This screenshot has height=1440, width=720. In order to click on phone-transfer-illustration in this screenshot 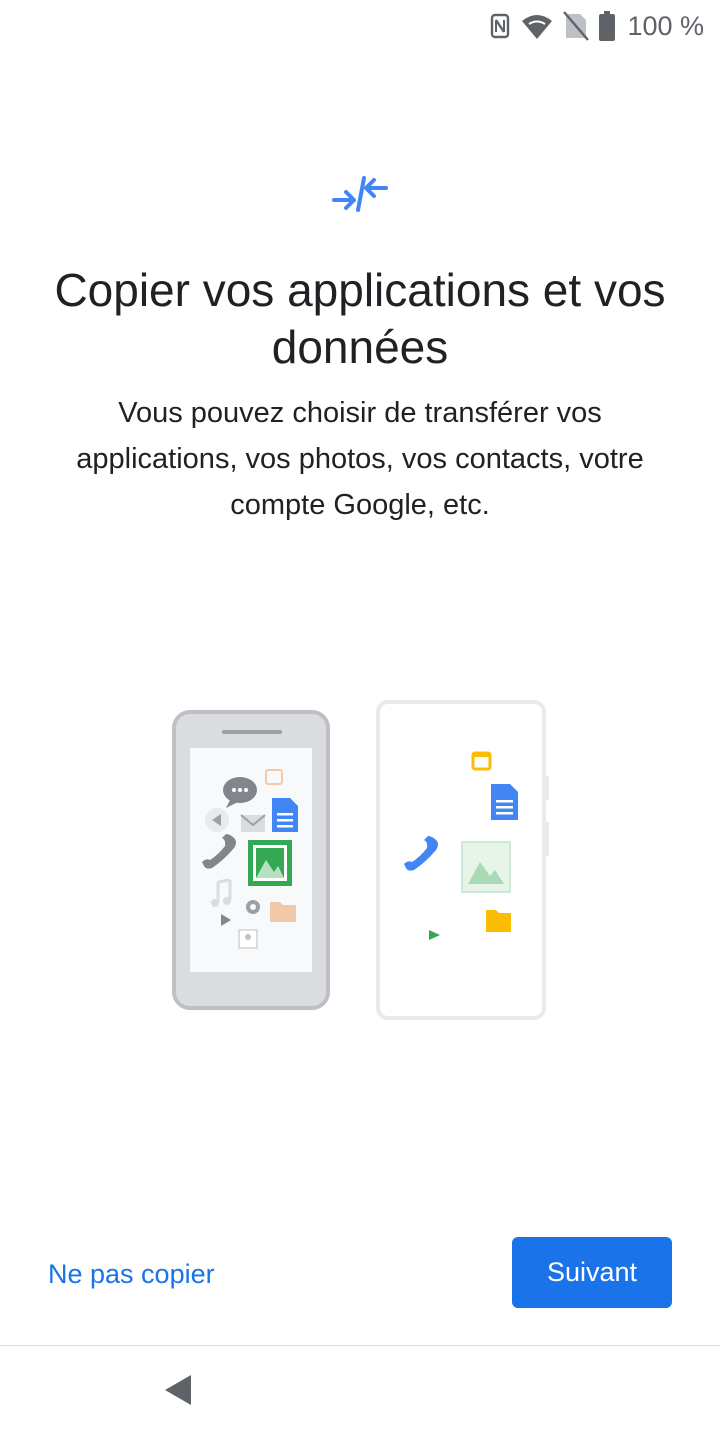, I will do `click(360, 860)`.